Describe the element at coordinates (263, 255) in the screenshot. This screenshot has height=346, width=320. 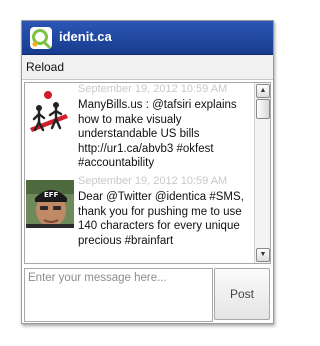
I see `scroll-down-icon: ▼` at that location.